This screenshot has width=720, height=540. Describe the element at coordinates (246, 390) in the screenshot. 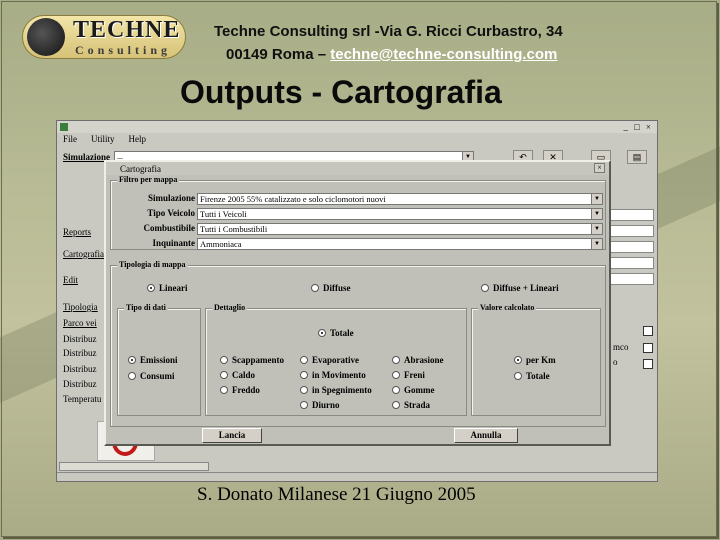

I see `radio-label: Freddo` at that location.